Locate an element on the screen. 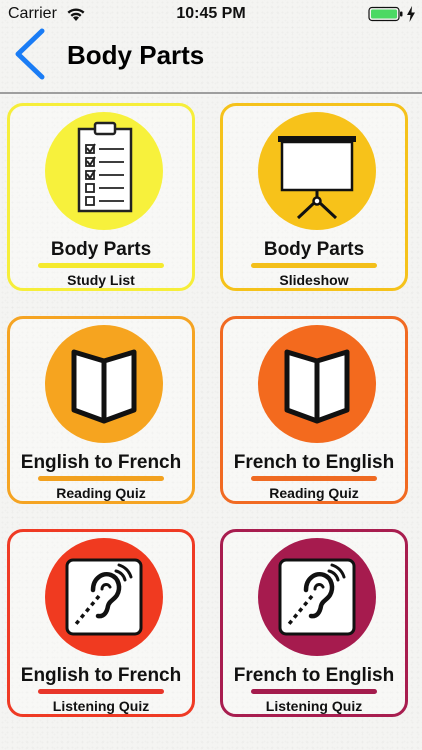 This screenshot has width=422, height=750. back-button is located at coordinates (32, 56).